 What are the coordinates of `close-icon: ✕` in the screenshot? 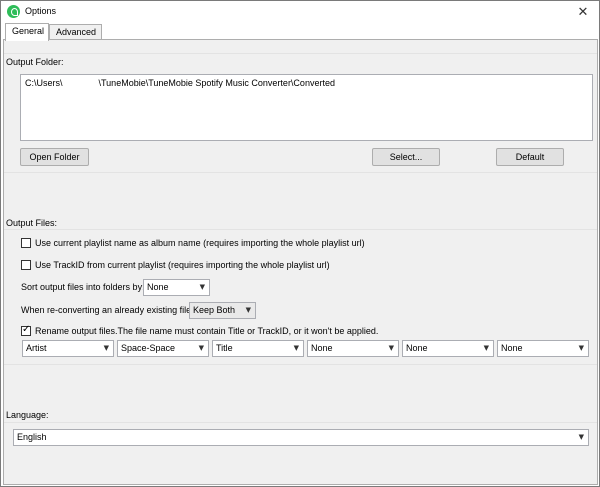 It's located at (583, 11).